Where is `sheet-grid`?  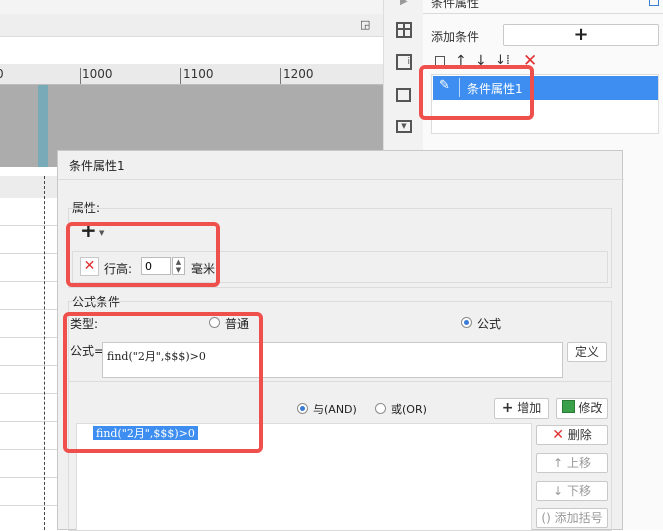
sheet-grid is located at coordinates (30, 364).